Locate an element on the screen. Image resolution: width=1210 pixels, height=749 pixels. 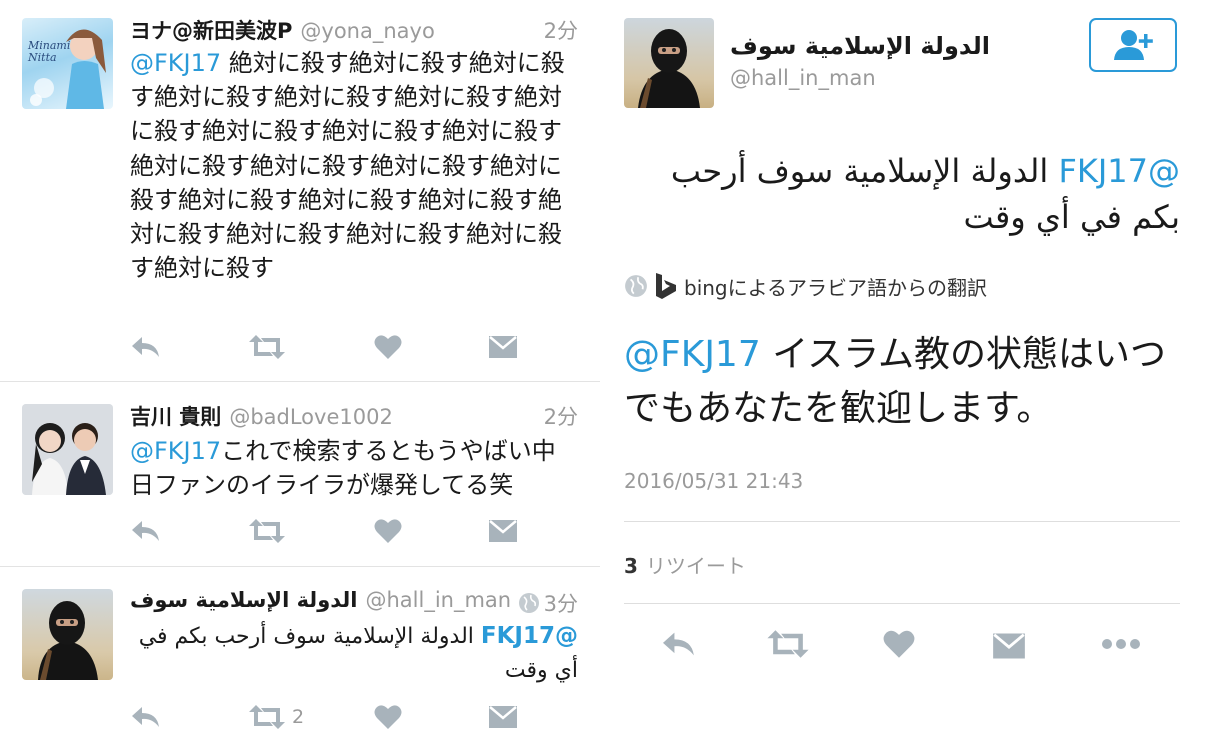
bing-logo-icon is located at coordinates (666, 286).